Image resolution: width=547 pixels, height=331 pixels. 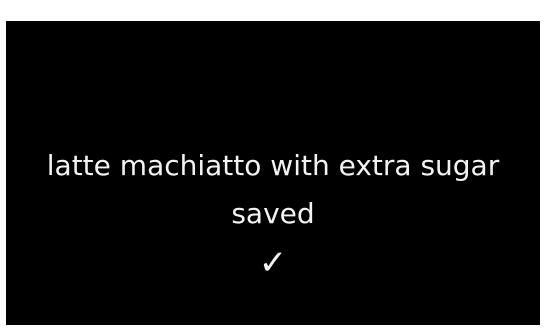 What do you see at coordinates (273, 263) in the screenshot?
I see `checkmark-icon: ✓` at bounding box center [273, 263].